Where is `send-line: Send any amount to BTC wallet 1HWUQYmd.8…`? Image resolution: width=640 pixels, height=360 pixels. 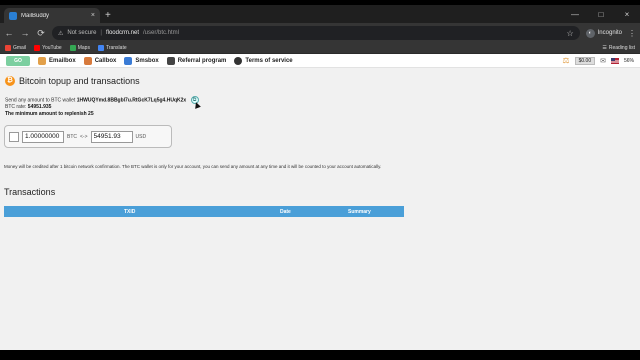 send-line: Send any amount to BTC wallet 1HWUQYmd.8… is located at coordinates (102, 100).